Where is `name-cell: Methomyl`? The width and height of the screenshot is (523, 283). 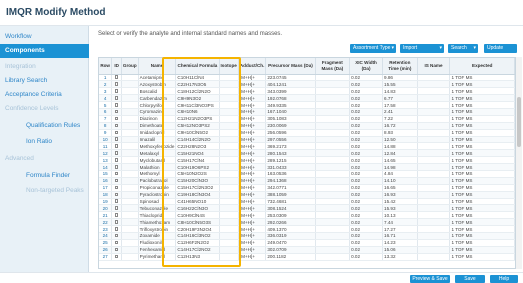 name-cell: Methomyl is located at coordinates (157, 174).